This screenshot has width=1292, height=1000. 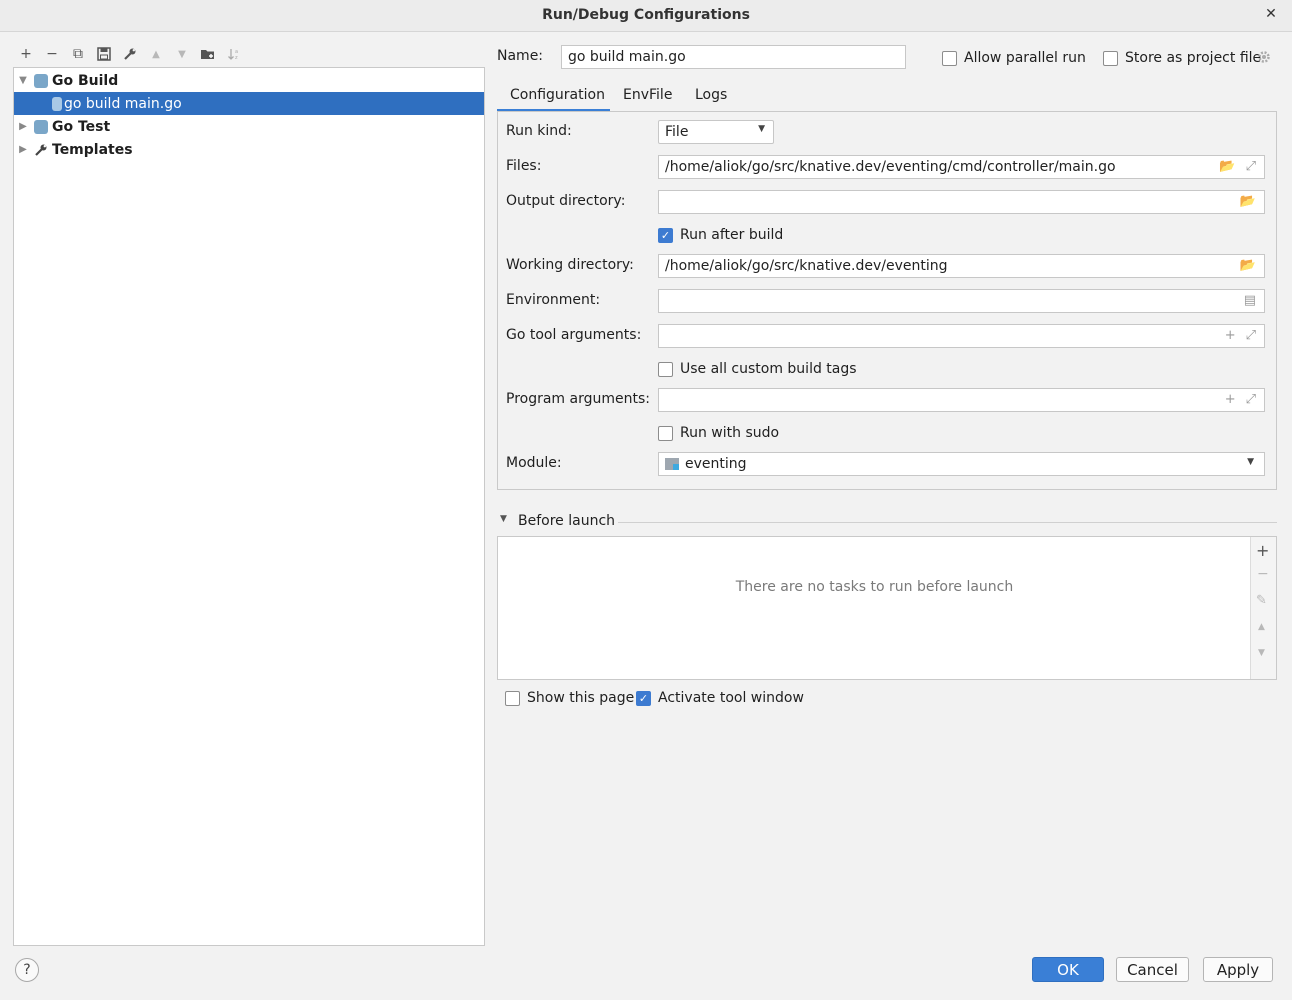 What do you see at coordinates (1068, 969) in the screenshot?
I see `ok-button: OK` at bounding box center [1068, 969].